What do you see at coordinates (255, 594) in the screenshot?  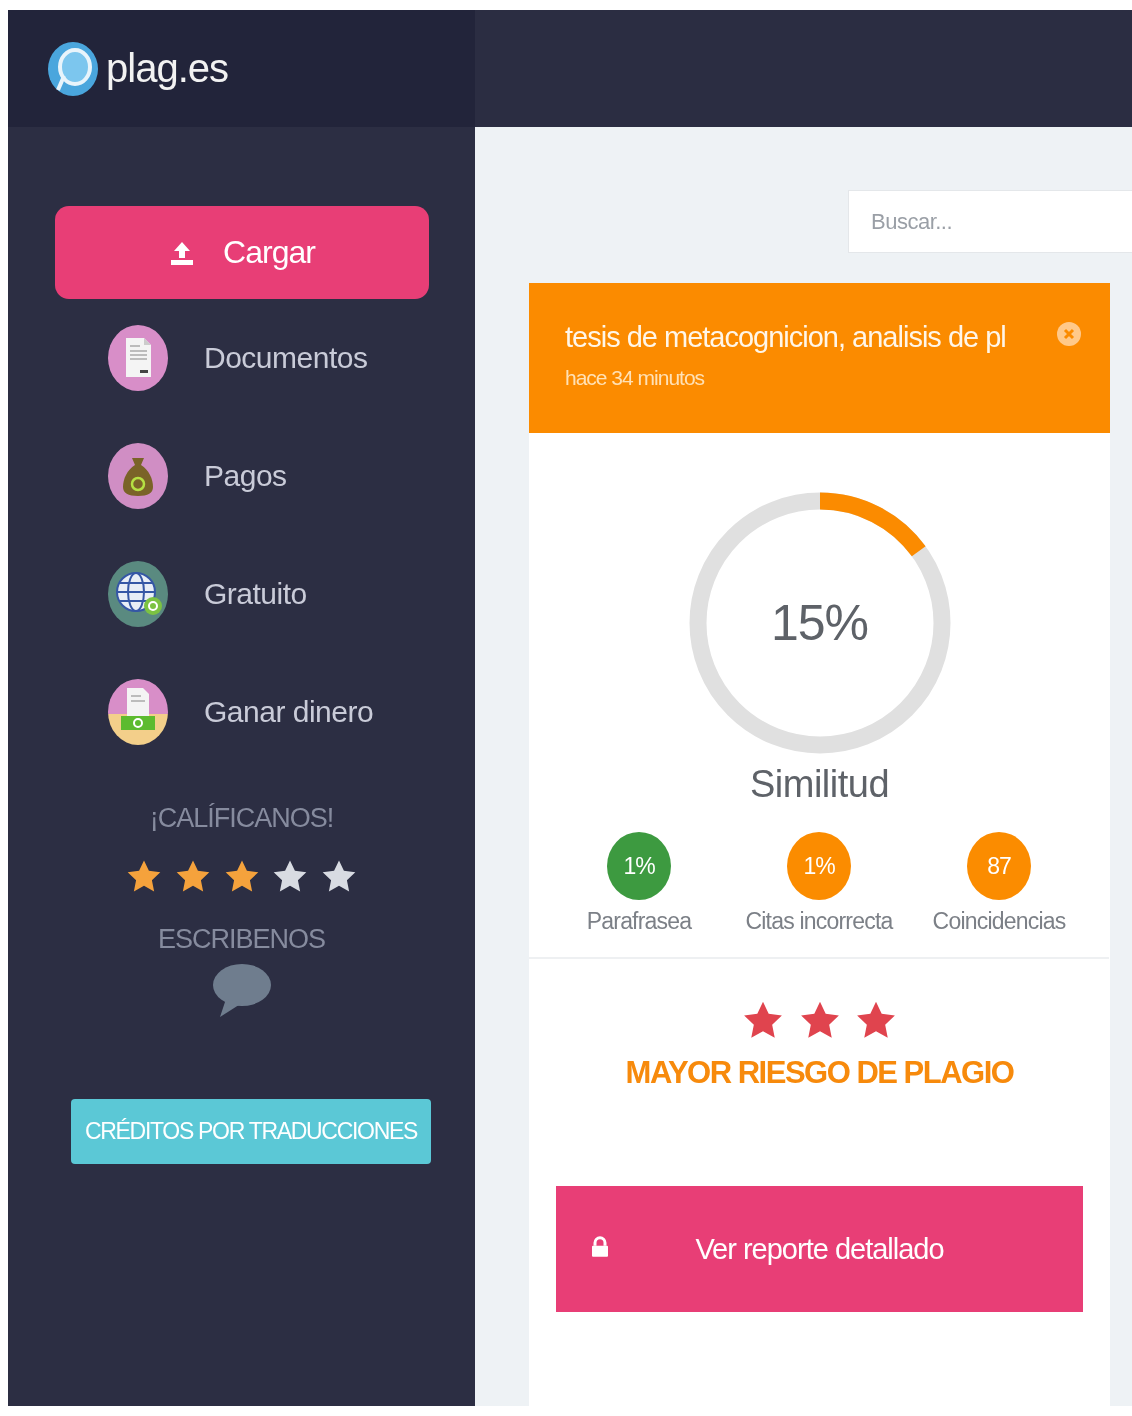 I see `nav-link: Gratuito` at bounding box center [255, 594].